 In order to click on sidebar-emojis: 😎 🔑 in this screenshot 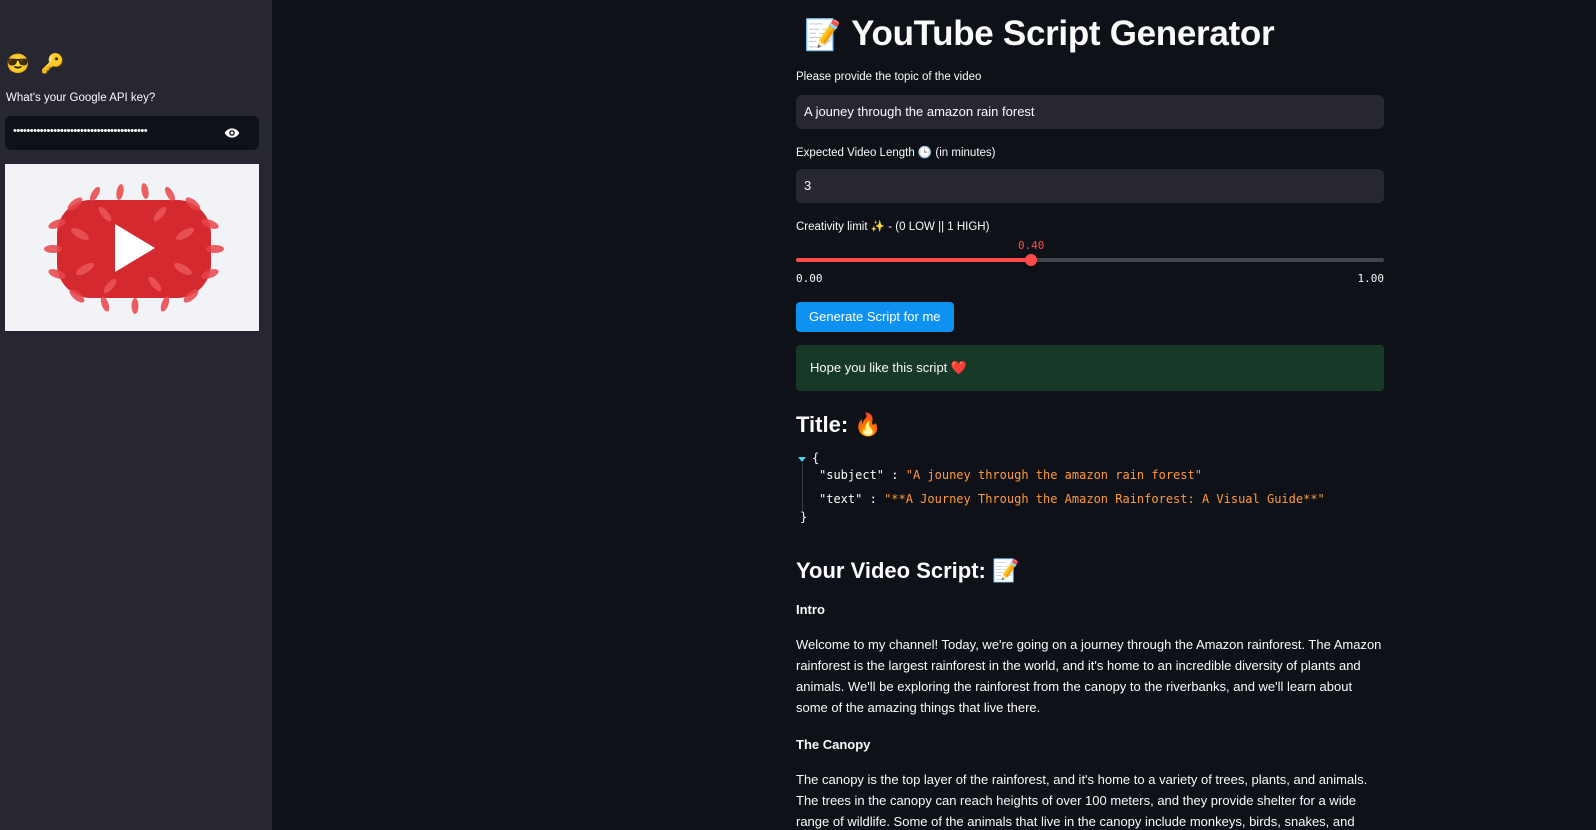, I will do `click(37, 64)`.